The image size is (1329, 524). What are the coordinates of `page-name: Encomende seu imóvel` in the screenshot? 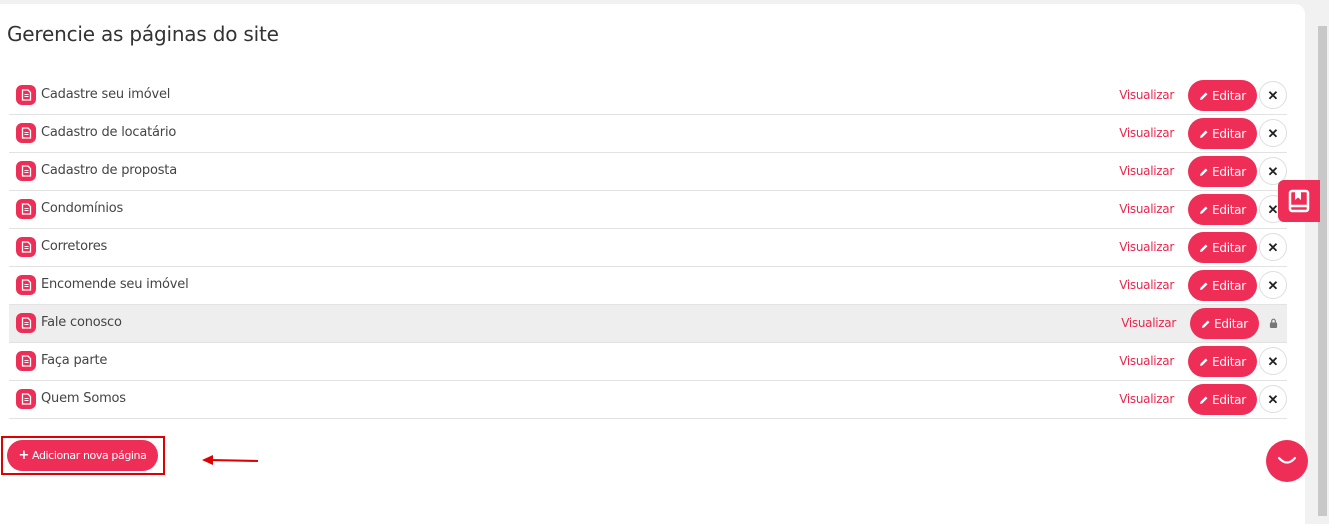 It's located at (115, 284).